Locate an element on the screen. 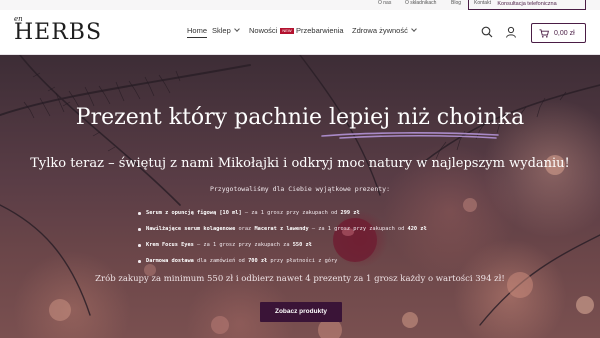 The image size is (600, 338). nav-shop-label: Sklep is located at coordinates (221, 30).